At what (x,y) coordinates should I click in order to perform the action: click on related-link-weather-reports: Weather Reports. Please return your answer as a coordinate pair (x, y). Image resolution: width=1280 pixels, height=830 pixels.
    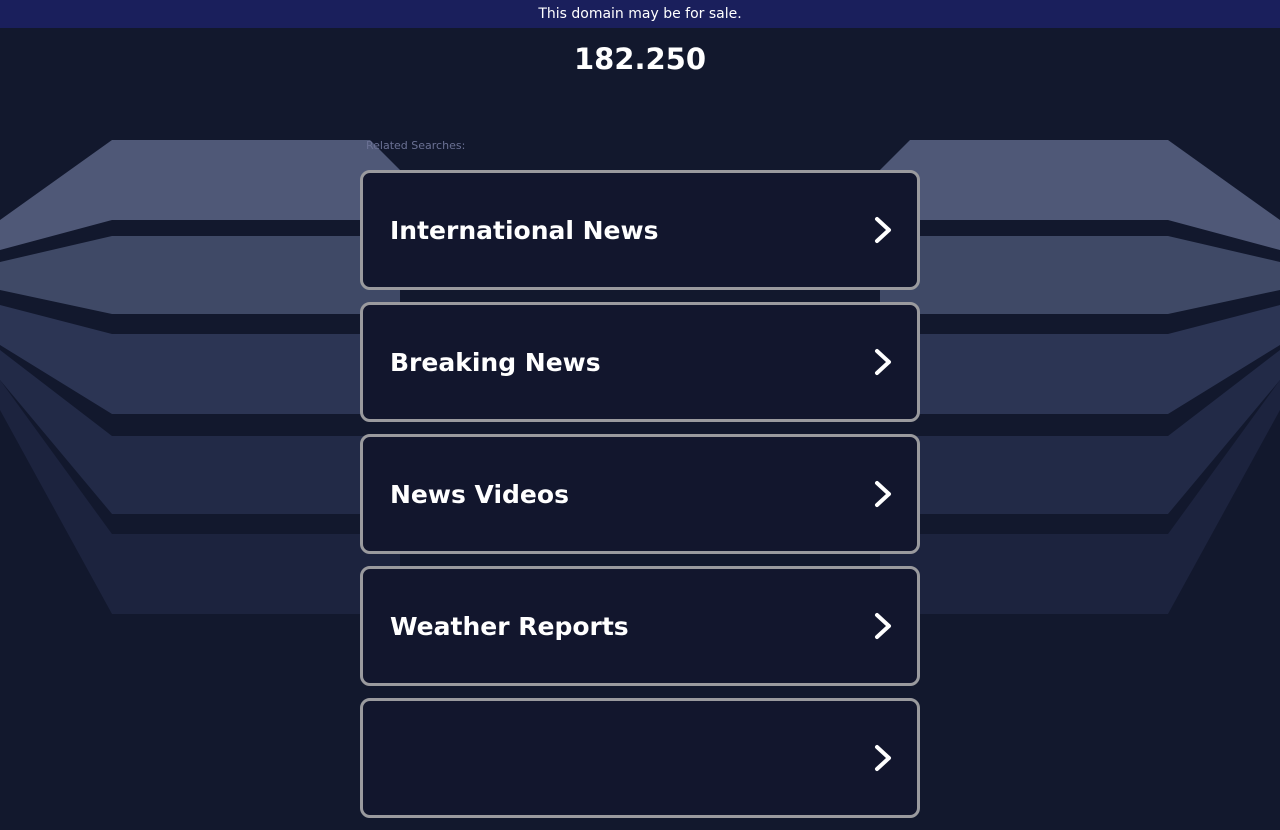
    Looking at the image, I should click on (640, 626).